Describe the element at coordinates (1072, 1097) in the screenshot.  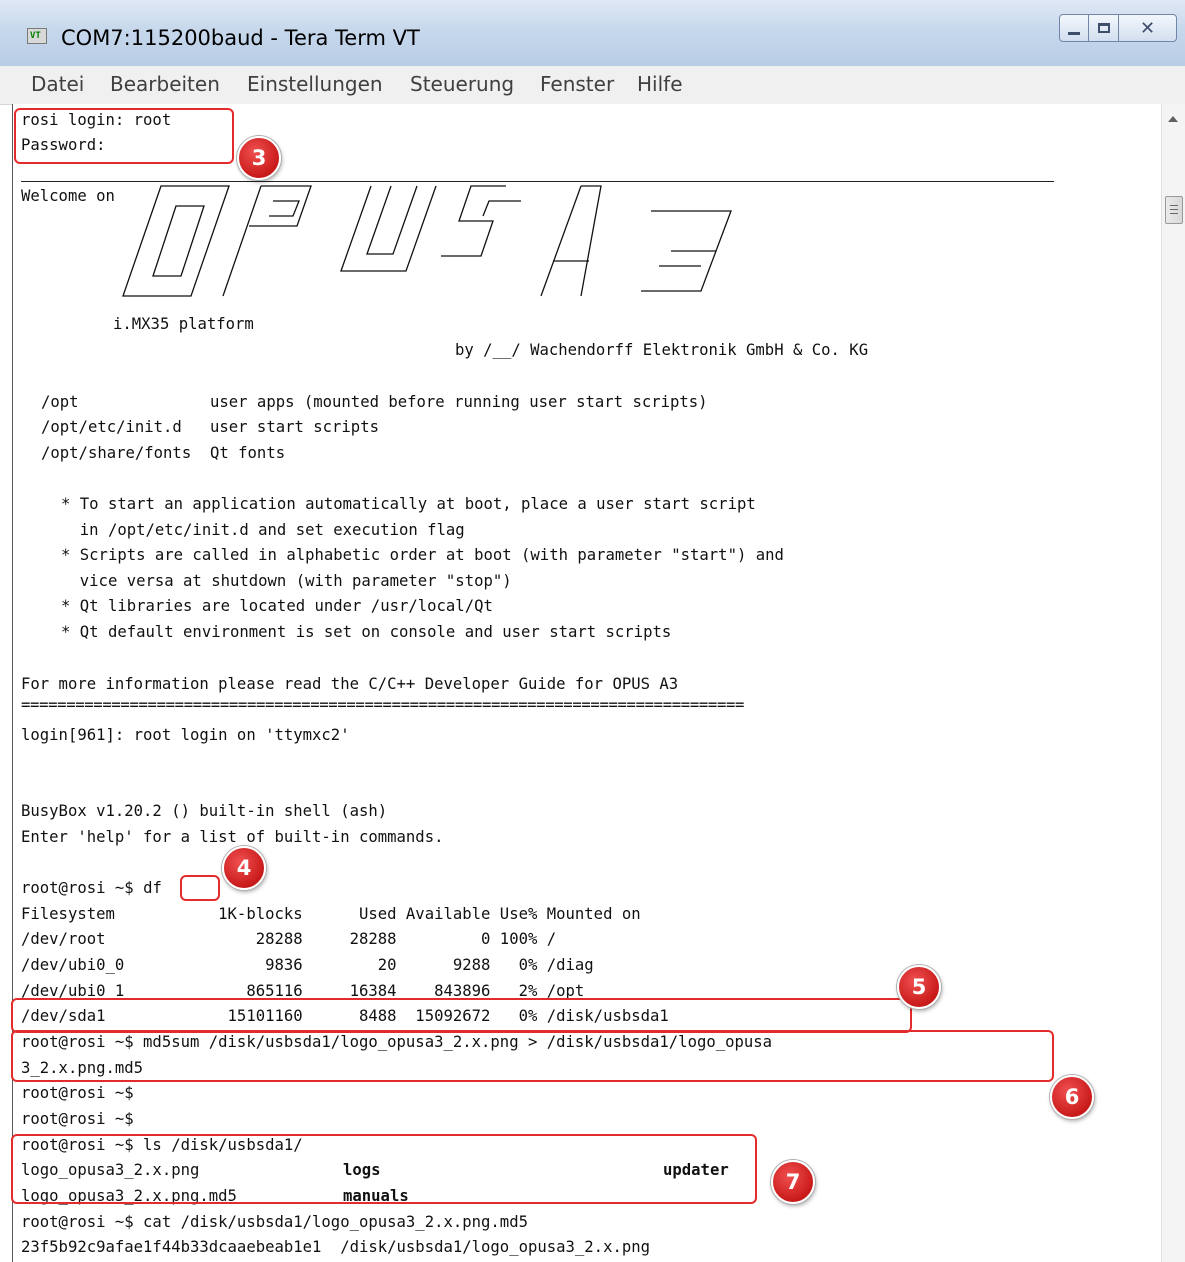
I see `step-badge-6: 6` at that location.